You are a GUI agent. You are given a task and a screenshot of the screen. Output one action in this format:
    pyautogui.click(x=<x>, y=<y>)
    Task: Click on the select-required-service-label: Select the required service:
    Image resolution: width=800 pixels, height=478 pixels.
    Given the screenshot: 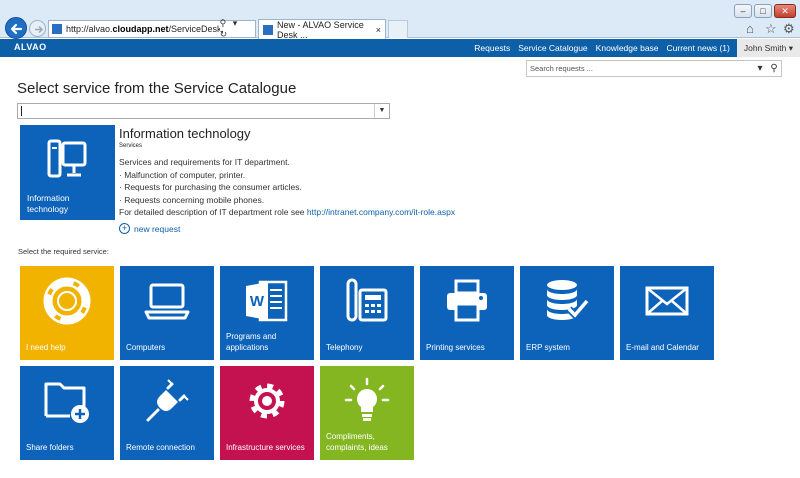 What is the action you would take?
    pyautogui.click(x=63, y=251)
    